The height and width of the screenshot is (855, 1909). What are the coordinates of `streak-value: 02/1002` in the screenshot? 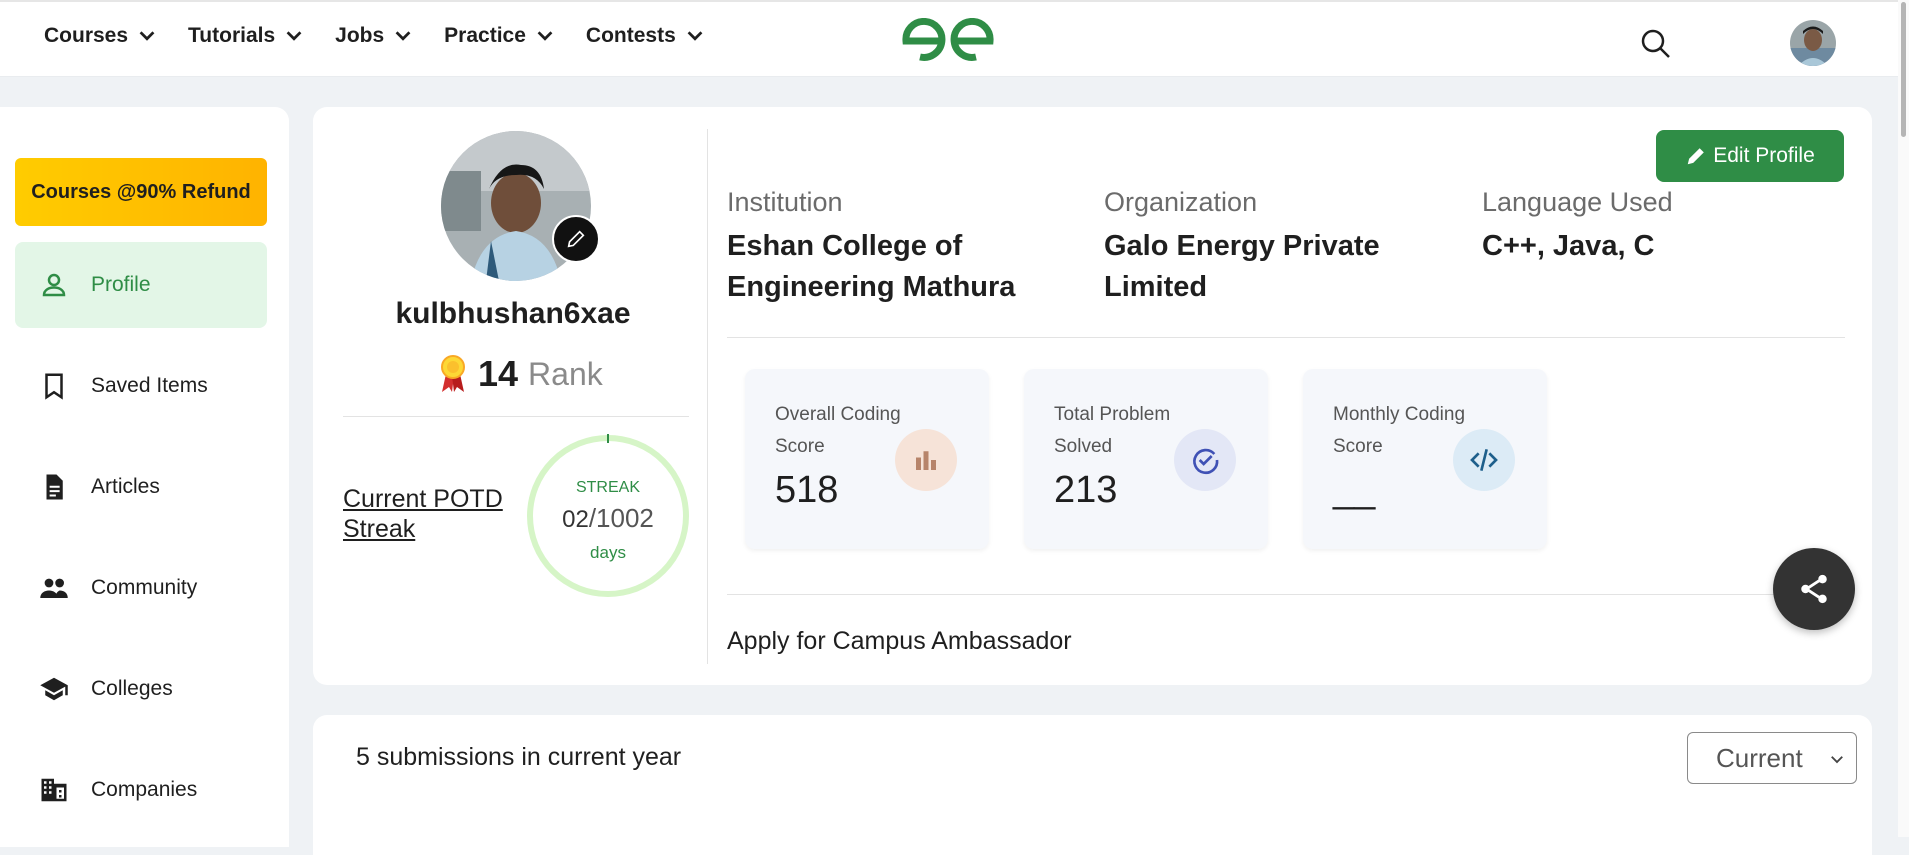 It's located at (608, 518).